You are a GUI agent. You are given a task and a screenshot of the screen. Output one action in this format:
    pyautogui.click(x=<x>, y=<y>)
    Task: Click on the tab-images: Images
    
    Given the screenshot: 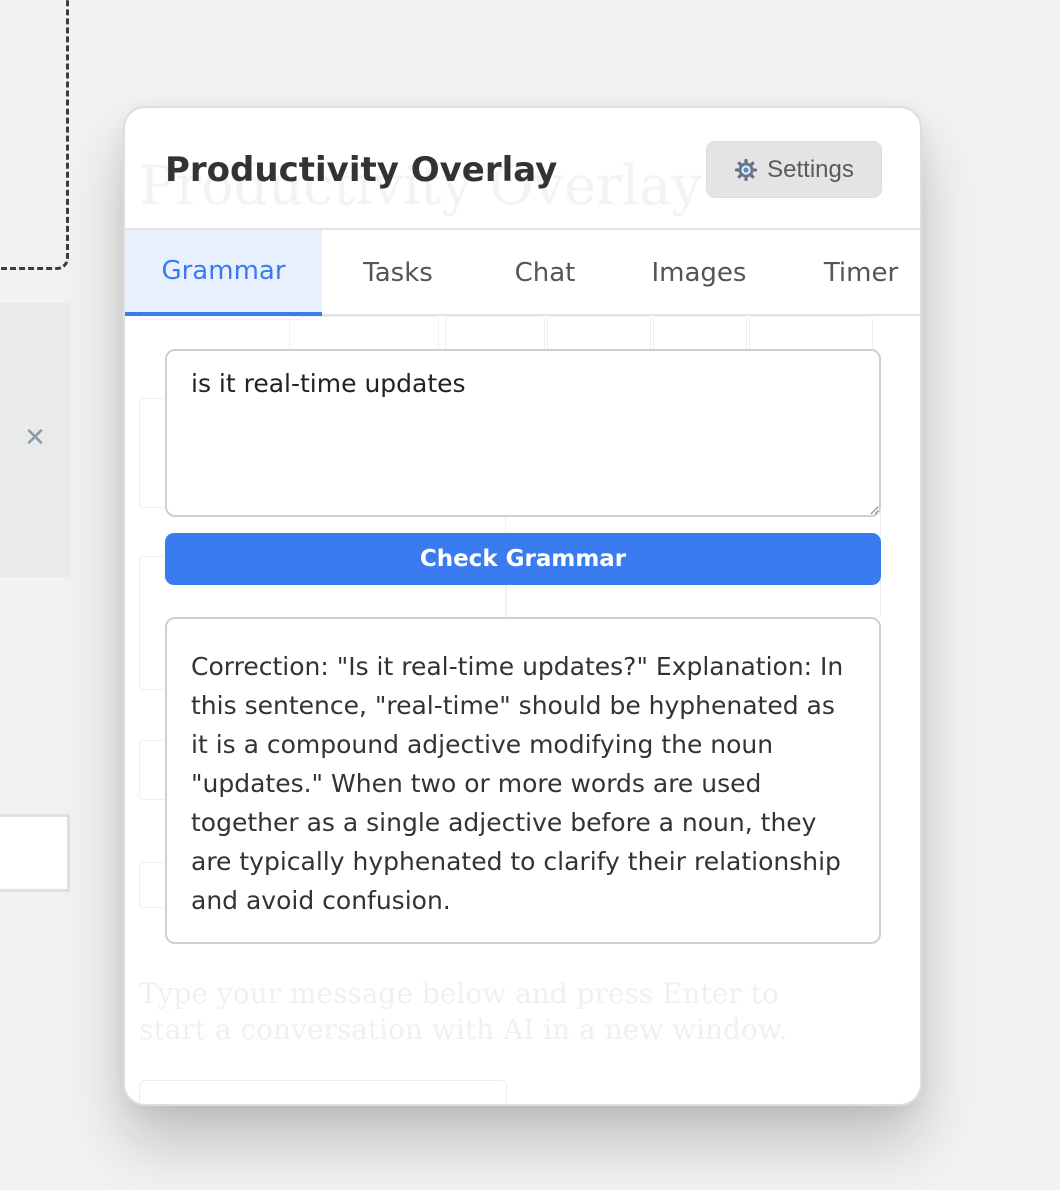 What is the action you would take?
    pyautogui.click(x=699, y=273)
    